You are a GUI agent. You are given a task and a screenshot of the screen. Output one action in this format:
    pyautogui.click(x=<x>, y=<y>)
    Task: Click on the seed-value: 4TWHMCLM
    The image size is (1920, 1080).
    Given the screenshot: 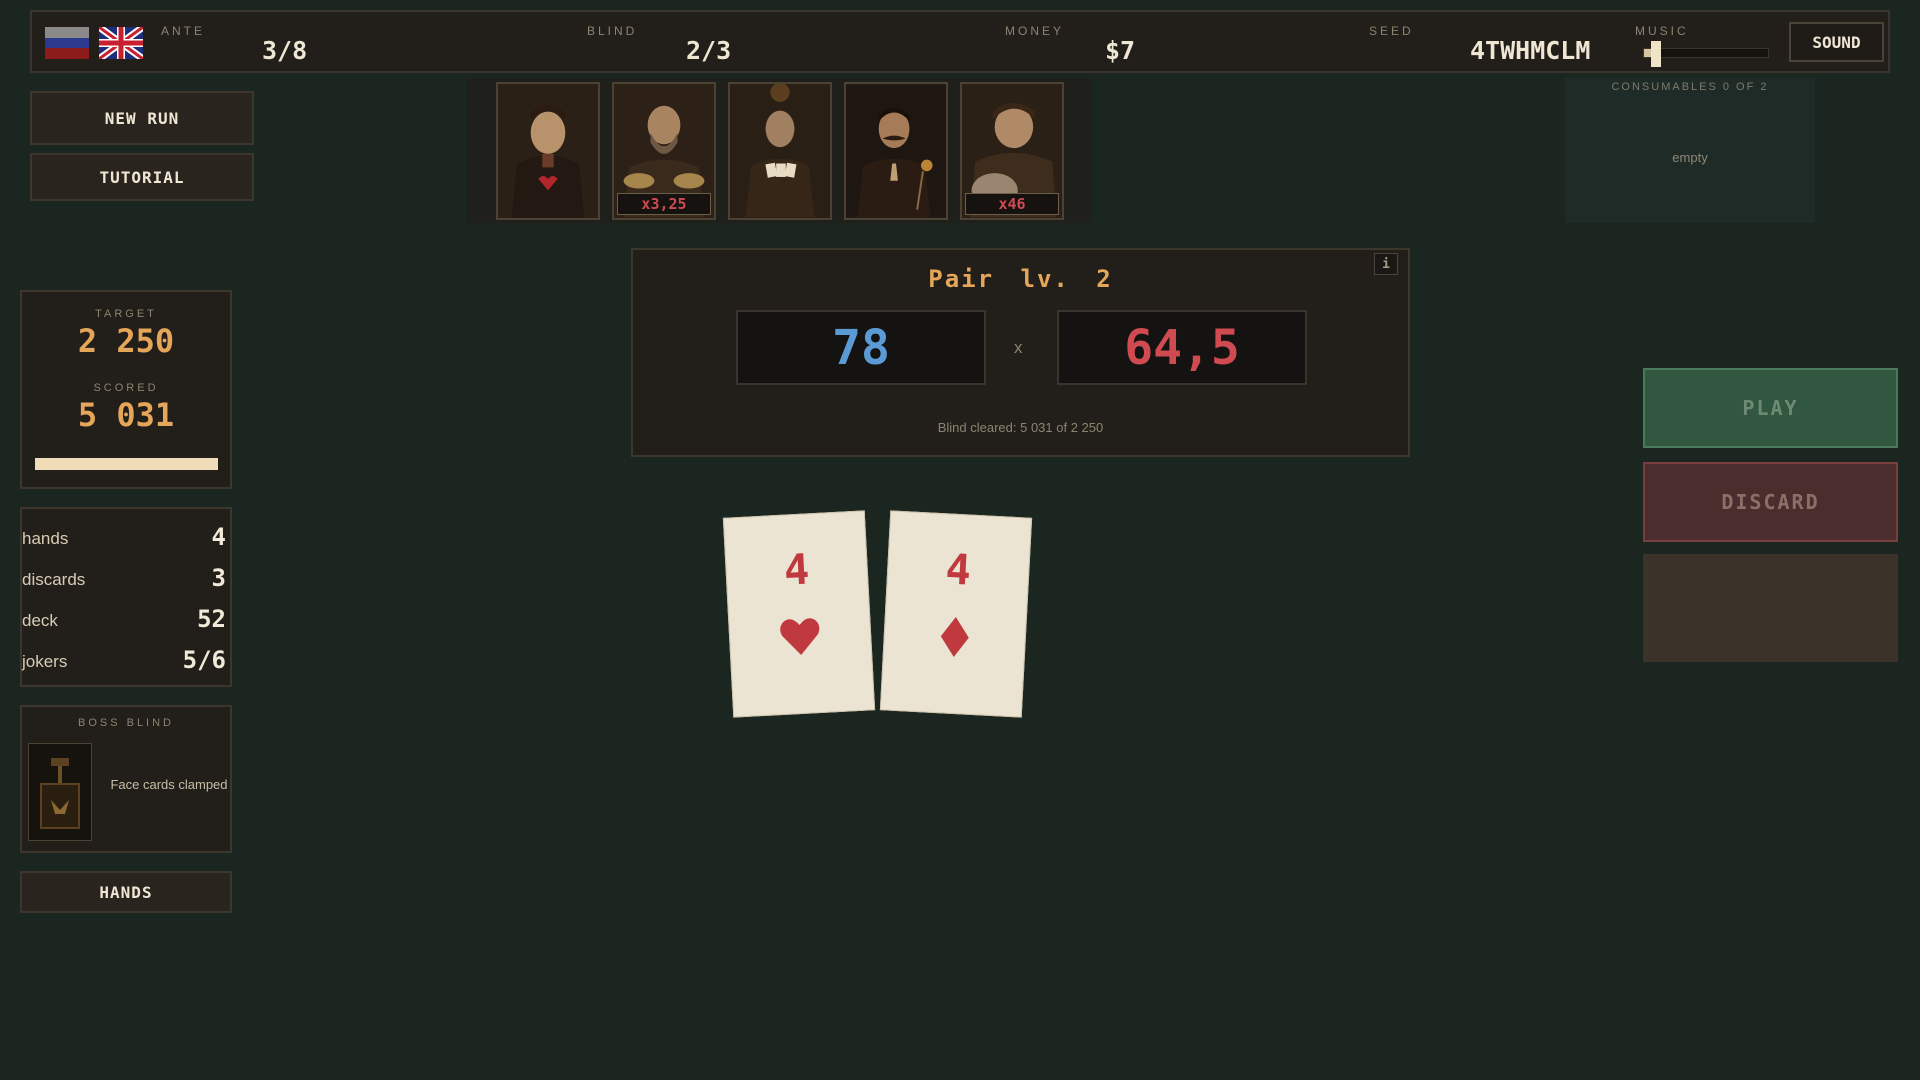 What is the action you would take?
    pyautogui.click(x=1530, y=50)
    